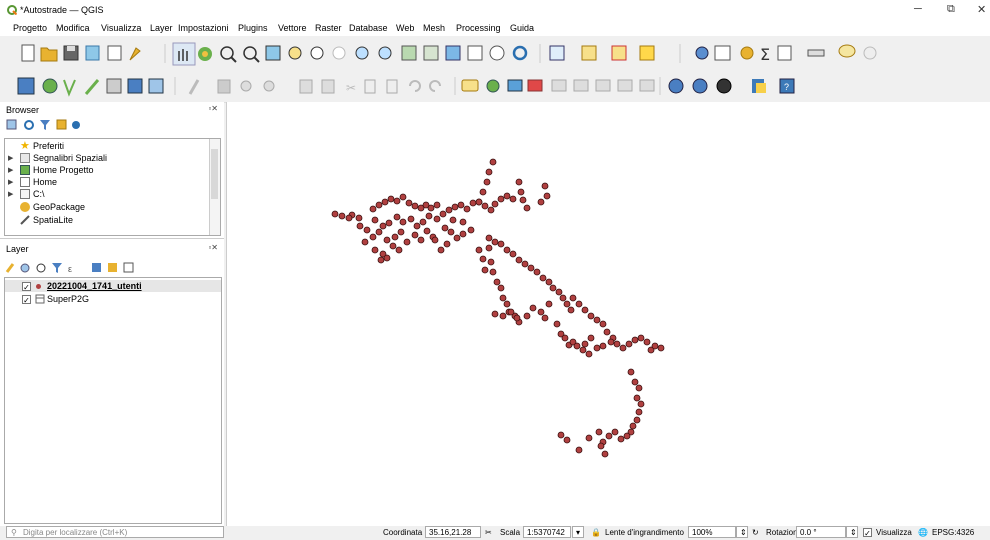  I want to click on plugin-icon, so click(724, 86).